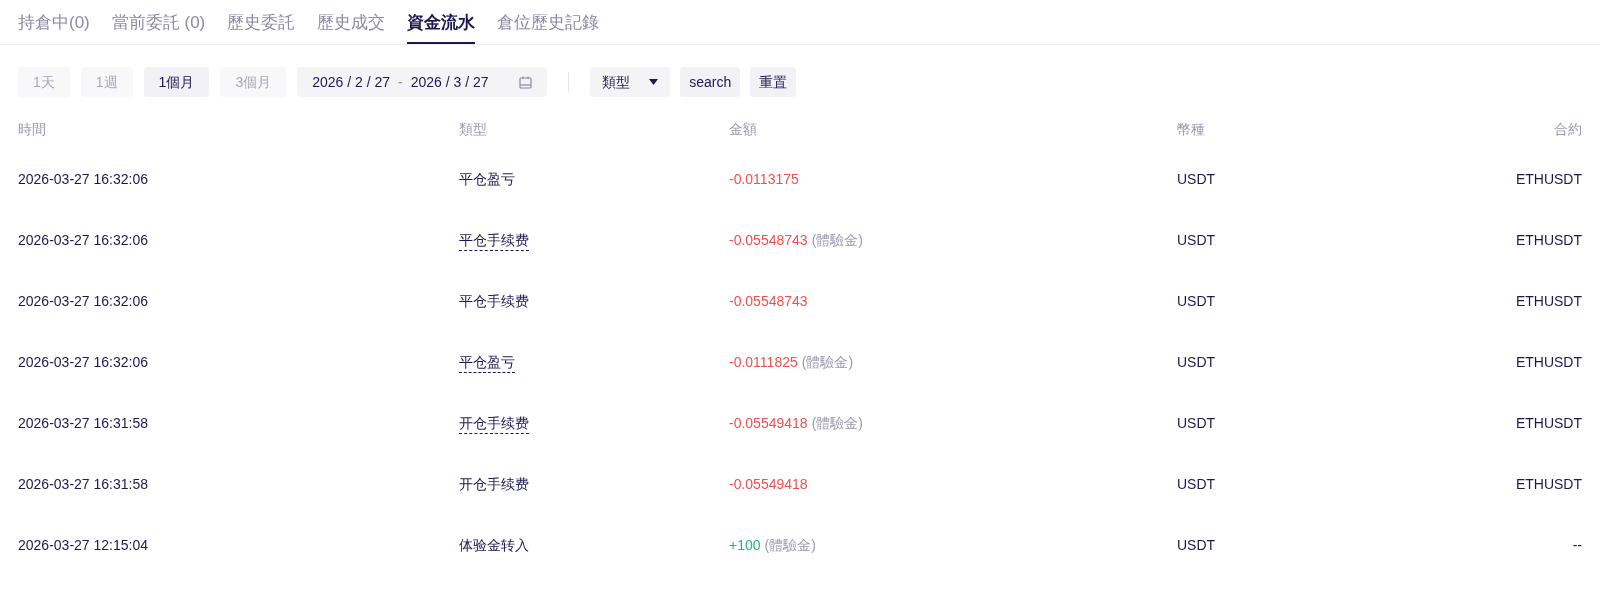 The image size is (1600, 589). Describe the element at coordinates (83, 545) in the screenshot. I see `time-cell: 2026-03-27 12:15:04` at that location.